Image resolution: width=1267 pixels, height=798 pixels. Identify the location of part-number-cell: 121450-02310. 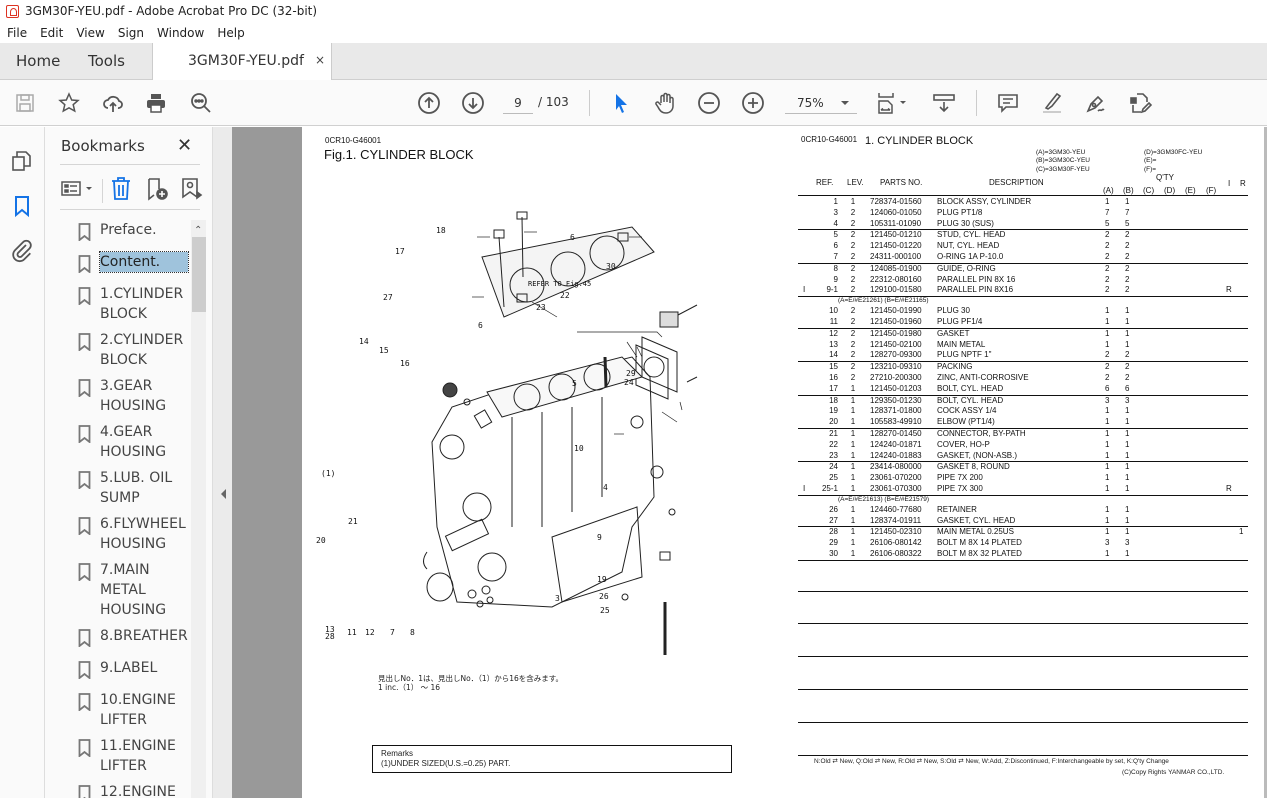
(896, 532).